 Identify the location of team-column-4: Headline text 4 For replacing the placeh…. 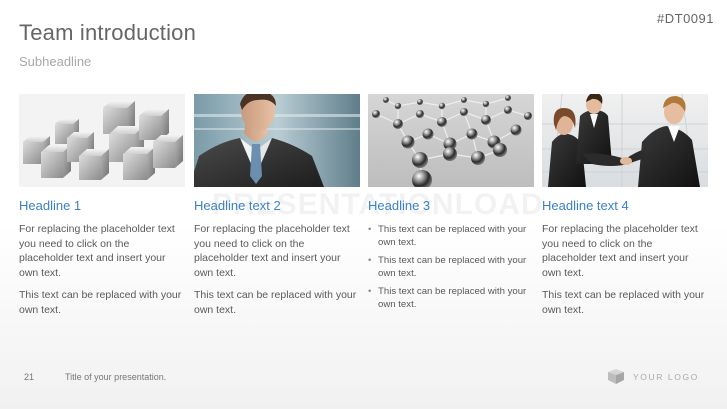
(625, 205).